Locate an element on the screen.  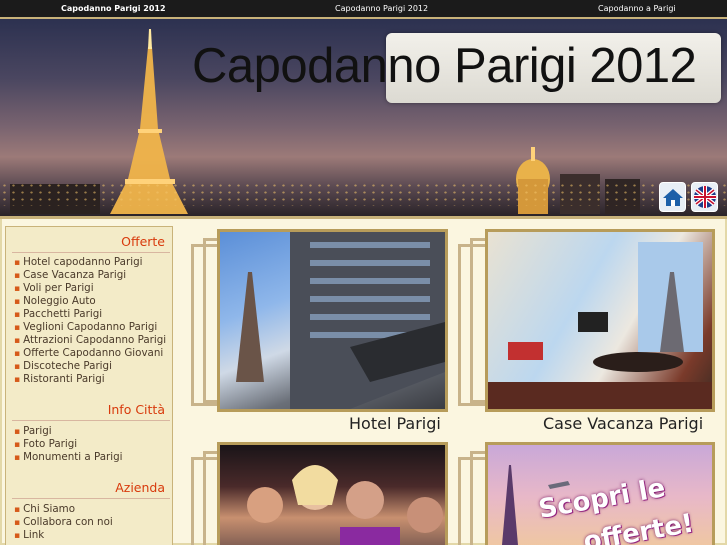
sidebar-item-pacchetti: ▪ Pacchetti Parigi is located at coordinates (90, 314).